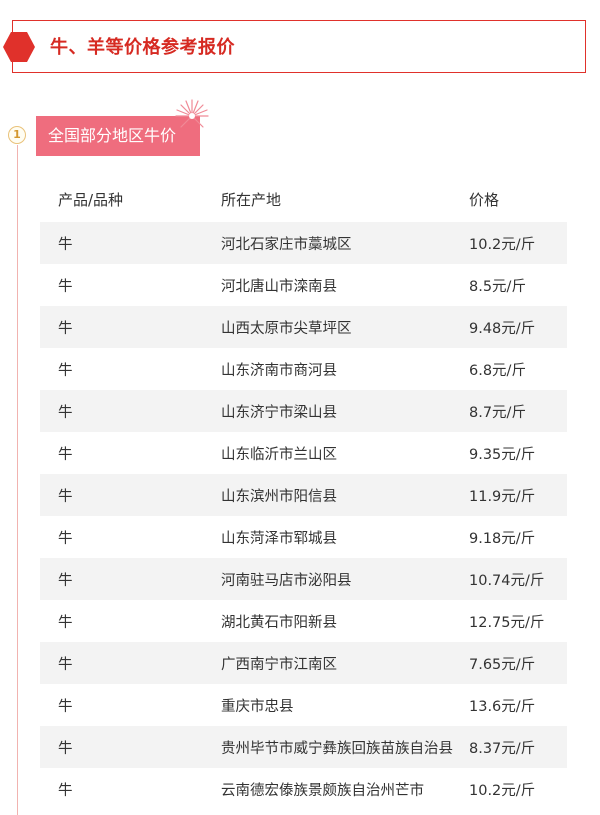  I want to click on table-row: 牛 山东临沂市兰山区 9.35元/斤, so click(303, 453).